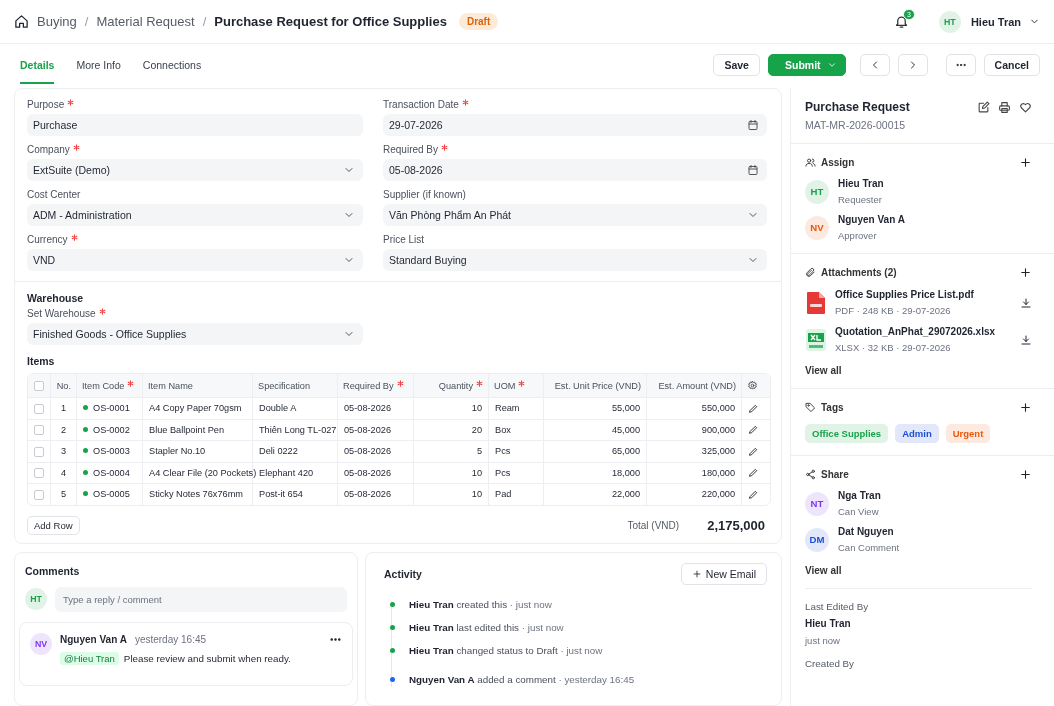 The width and height of the screenshot is (1054, 706). I want to click on person-name: Hieu Tran, so click(861, 183).